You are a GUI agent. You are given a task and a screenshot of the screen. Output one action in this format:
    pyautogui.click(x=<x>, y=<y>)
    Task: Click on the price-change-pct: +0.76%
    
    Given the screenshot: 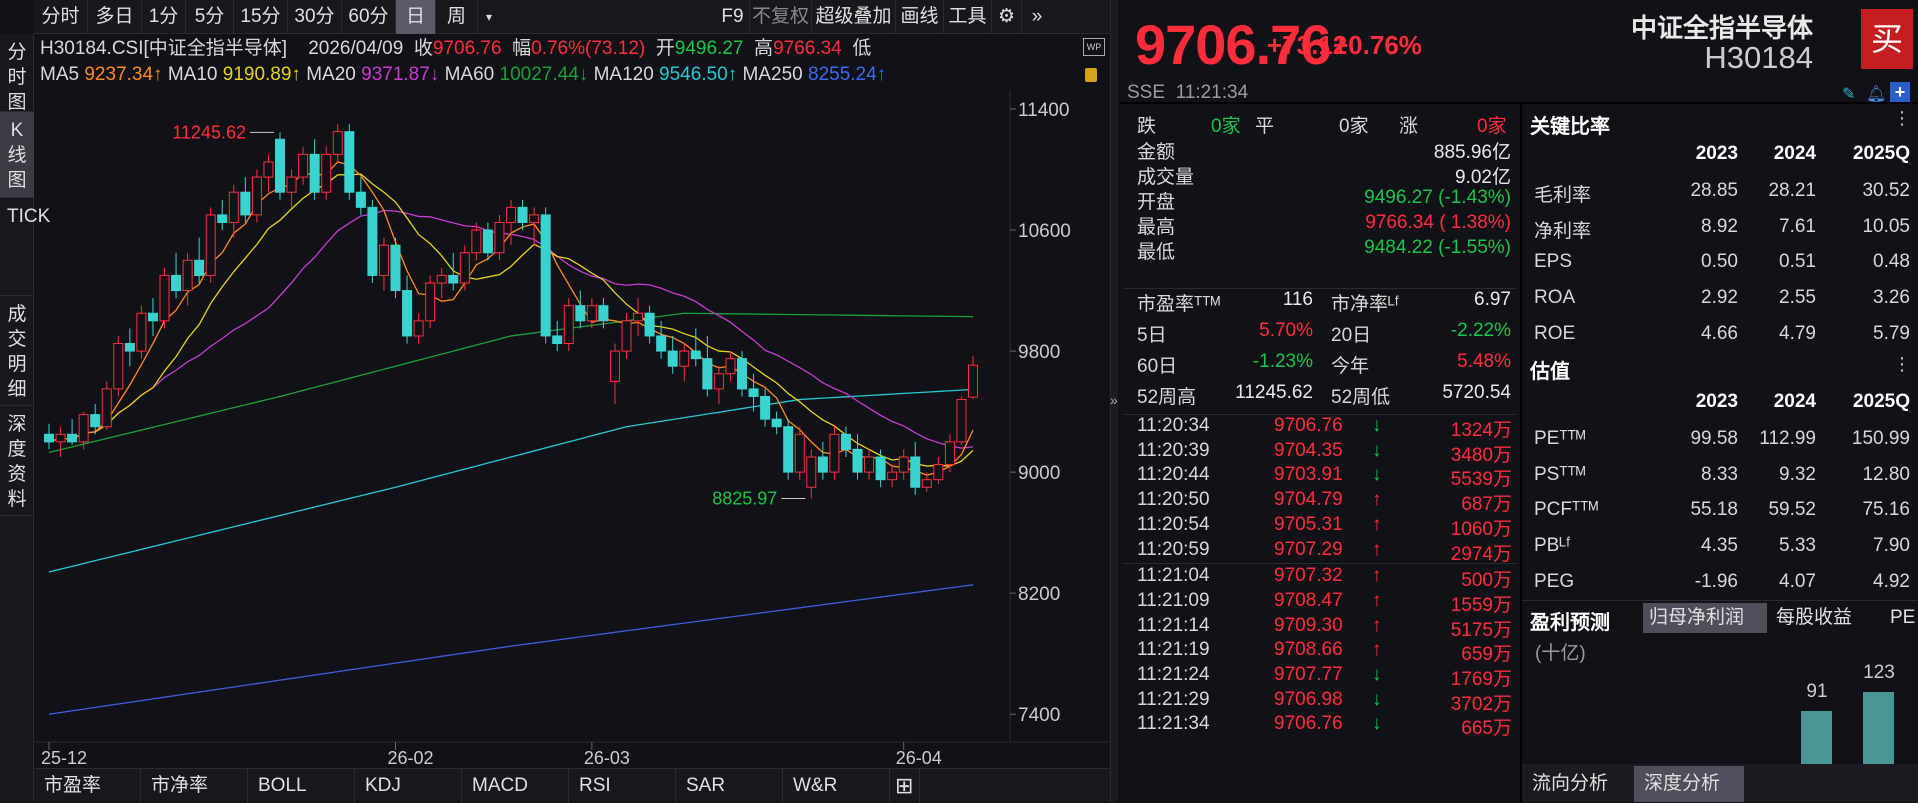 What is the action you would take?
    pyautogui.click(x=1377, y=45)
    